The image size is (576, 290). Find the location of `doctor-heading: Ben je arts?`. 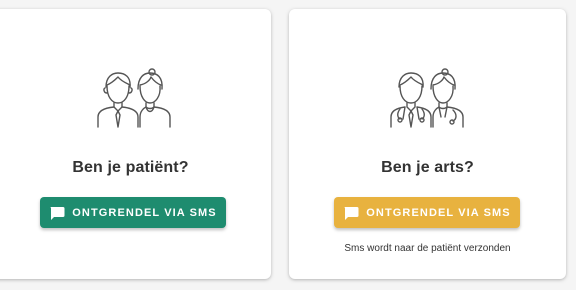

doctor-heading: Ben je arts? is located at coordinates (427, 167).